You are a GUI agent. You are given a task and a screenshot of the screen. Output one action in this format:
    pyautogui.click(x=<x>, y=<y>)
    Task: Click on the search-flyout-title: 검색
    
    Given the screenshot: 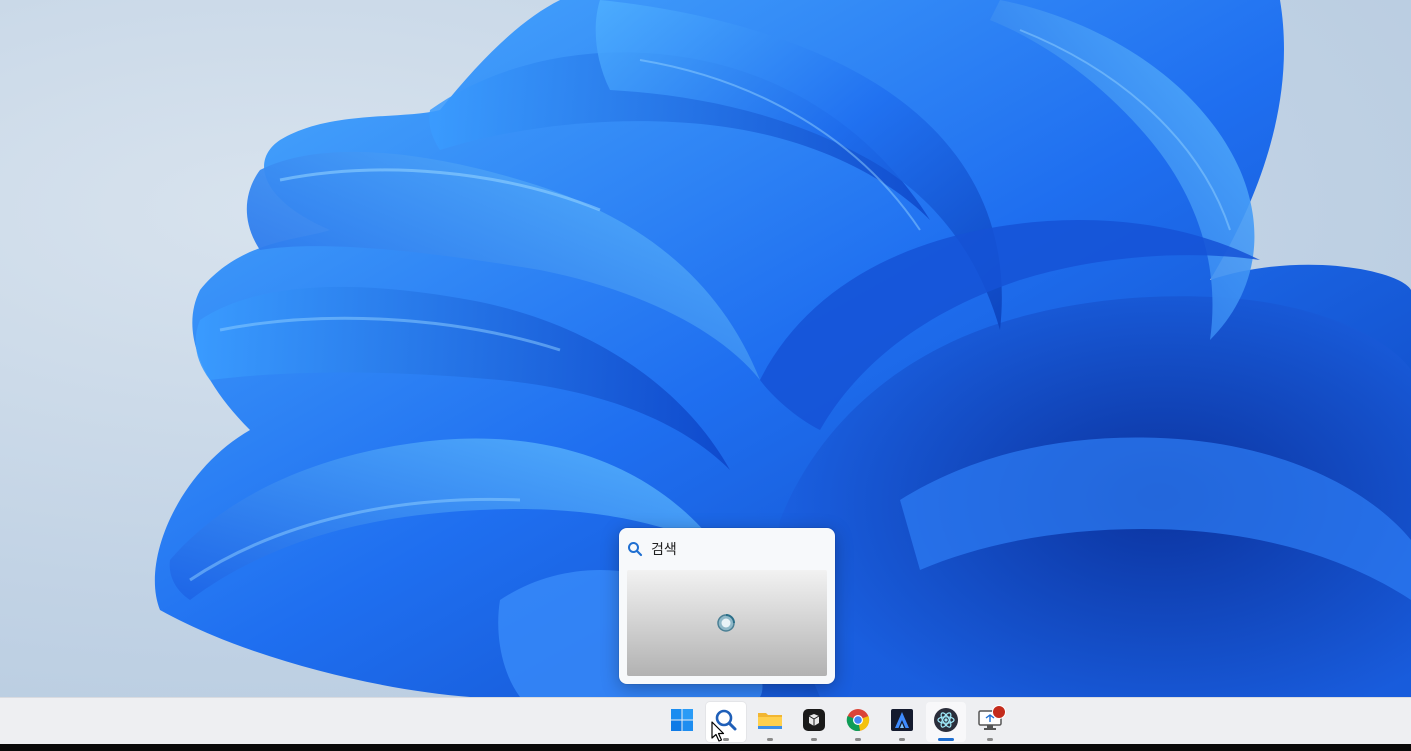 What is the action you would take?
    pyautogui.click(x=664, y=550)
    